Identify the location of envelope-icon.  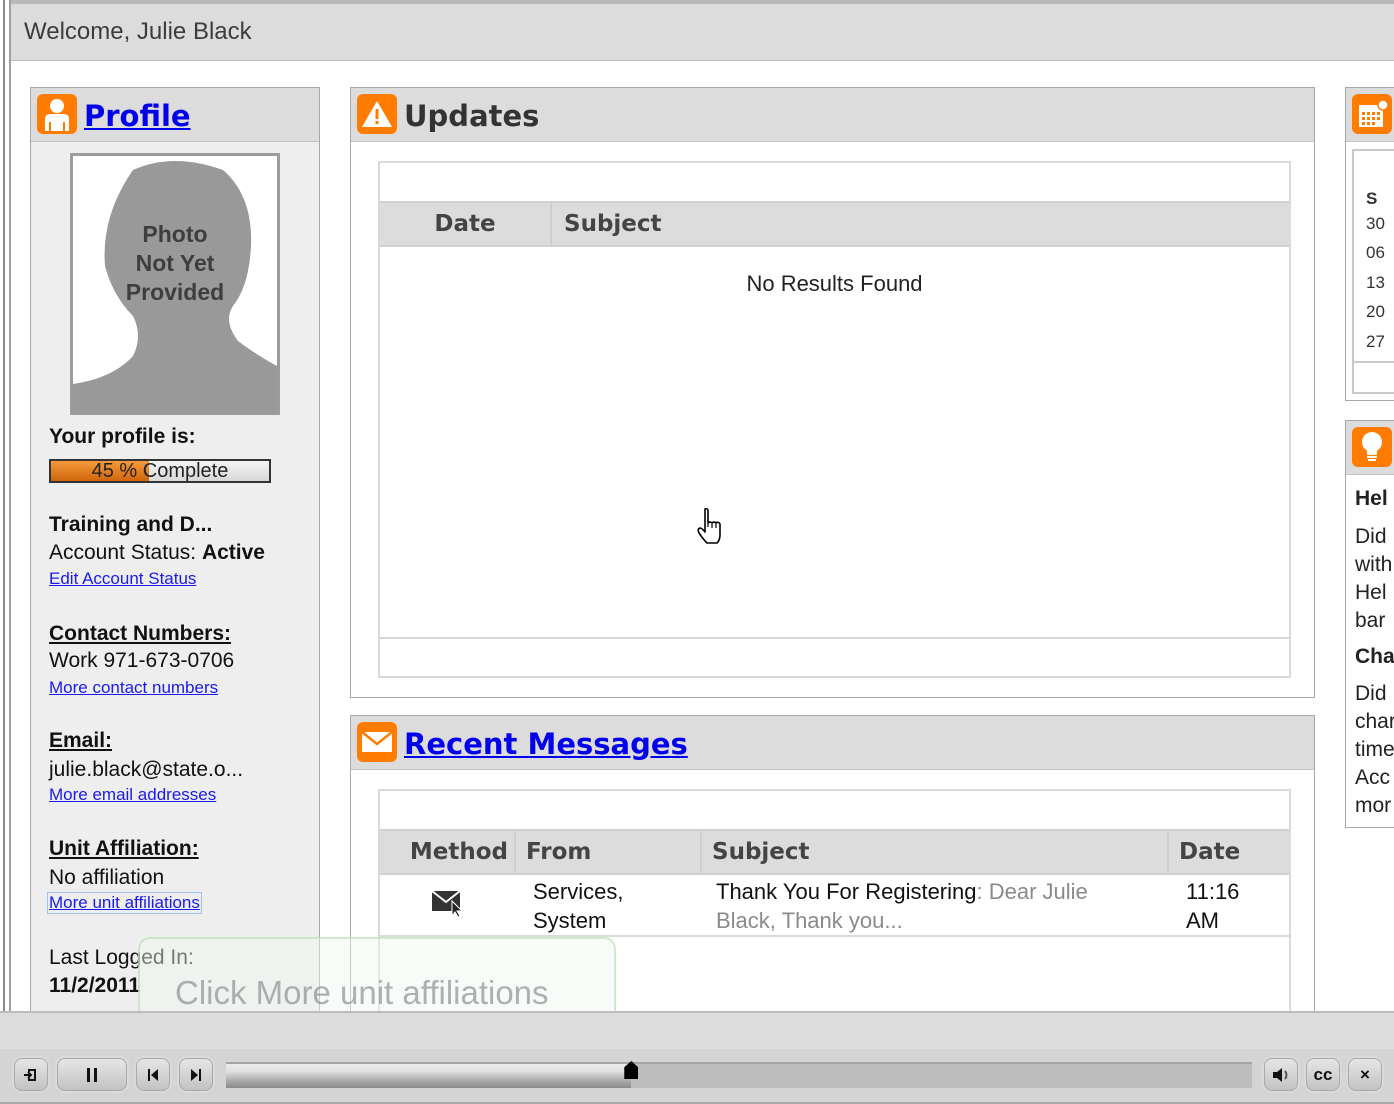
(377, 742).